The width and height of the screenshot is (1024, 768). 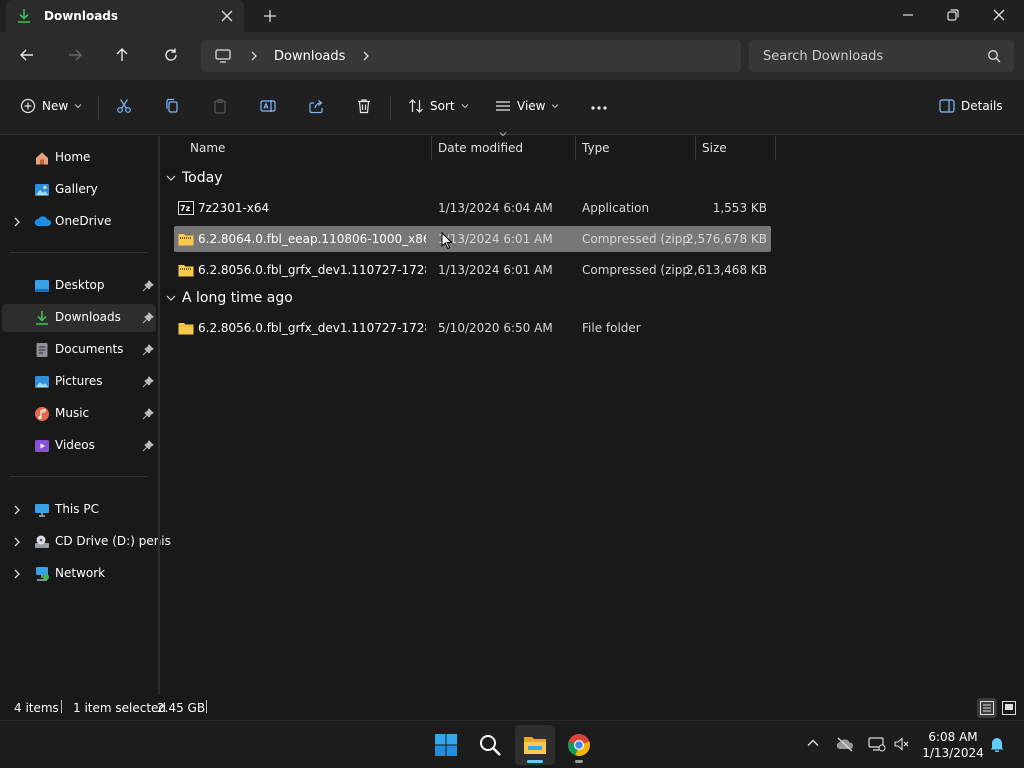 I want to click on desktop-icon, so click(x=42, y=286).